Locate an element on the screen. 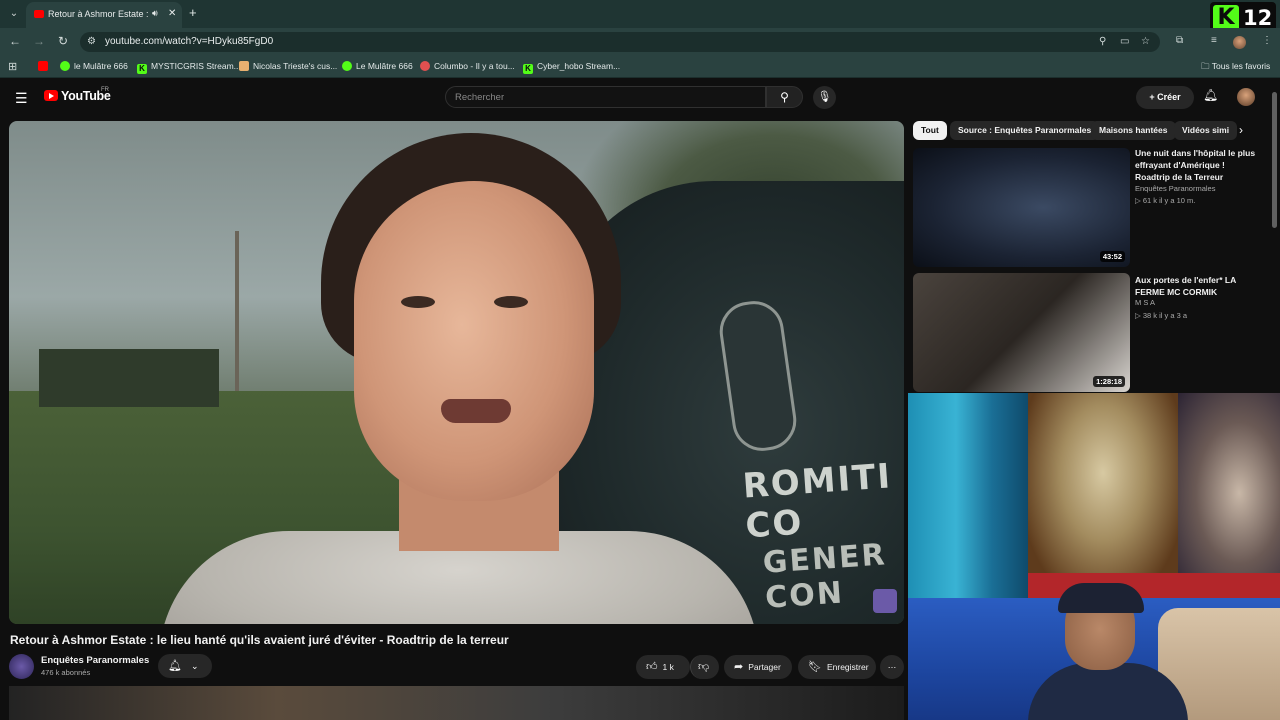  page-scrollbar is located at coordinates (1274, 160).